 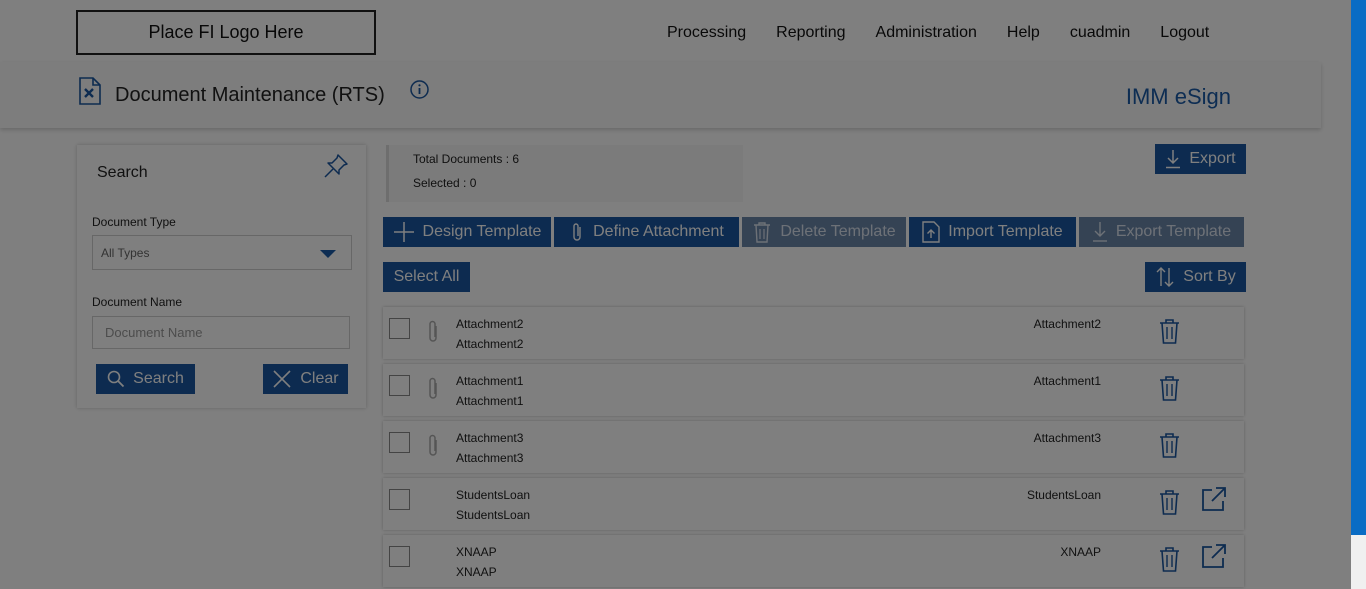 What do you see at coordinates (1184, 33) in the screenshot?
I see `nav-logout: Logout` at bounding box center [1184, 33].